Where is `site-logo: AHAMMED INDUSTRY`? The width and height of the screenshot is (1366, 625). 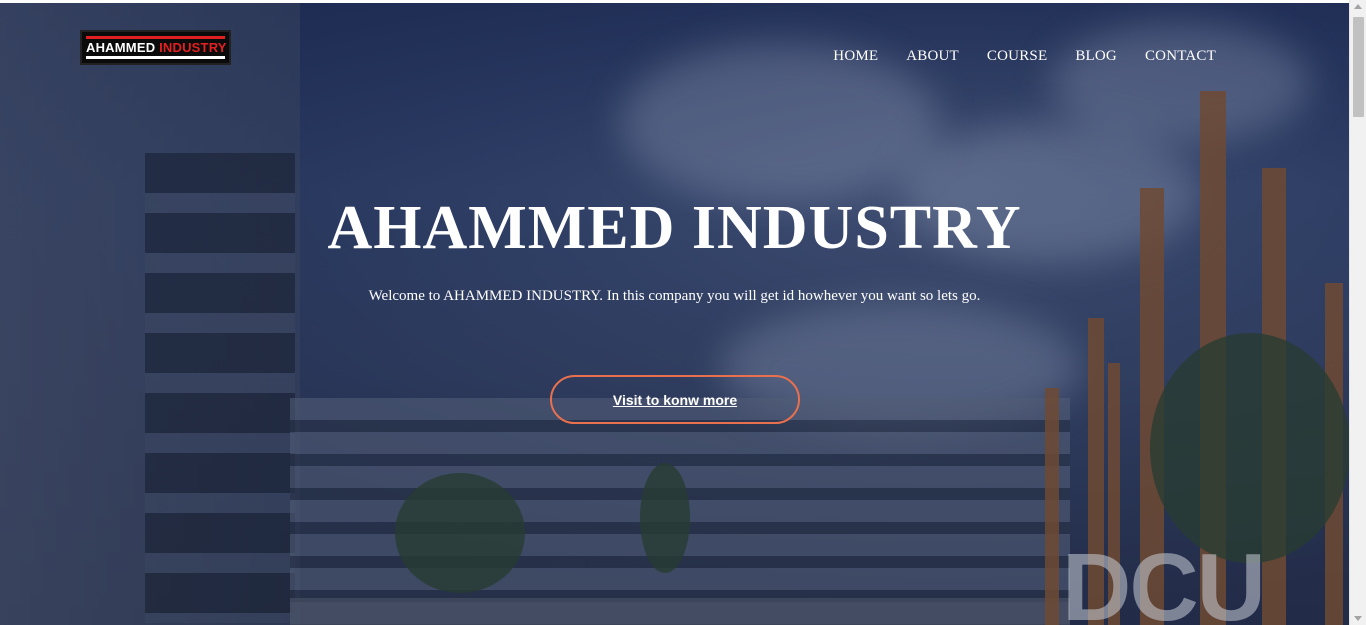
site-logo: AHAMMED INDUSTRY is located at coordinates (155, 47).